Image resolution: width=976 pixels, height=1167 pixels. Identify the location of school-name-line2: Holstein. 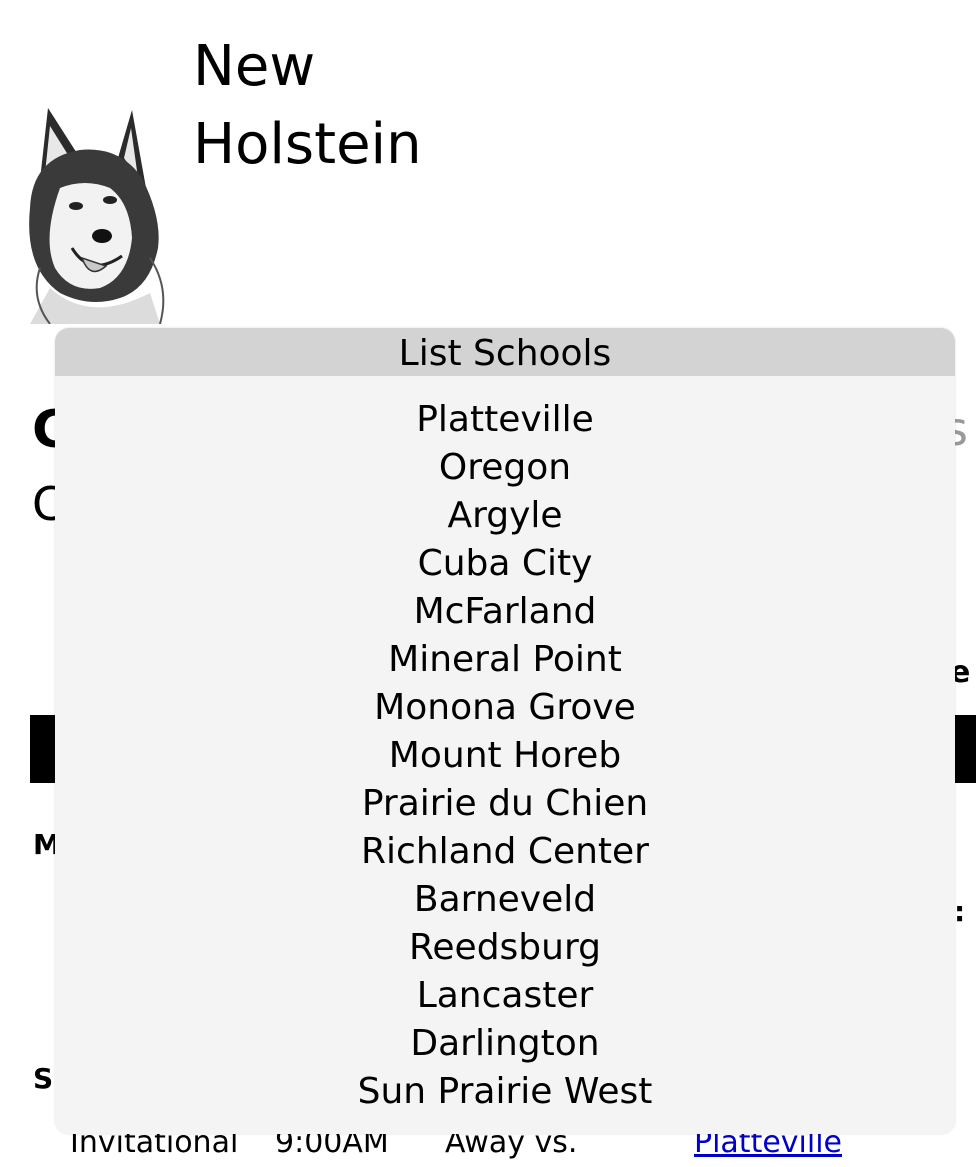
(307, 144).